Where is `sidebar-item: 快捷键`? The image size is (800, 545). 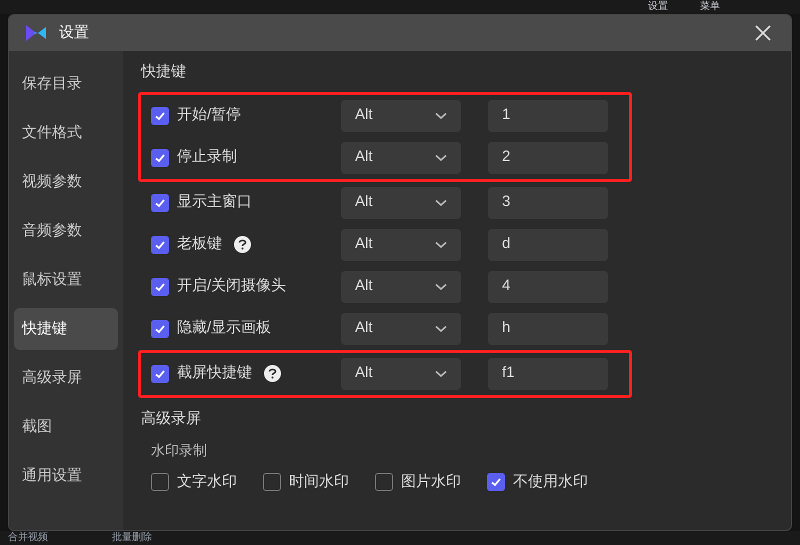 sidebar-item: 快捷键 is located at coordinates (66, 329).